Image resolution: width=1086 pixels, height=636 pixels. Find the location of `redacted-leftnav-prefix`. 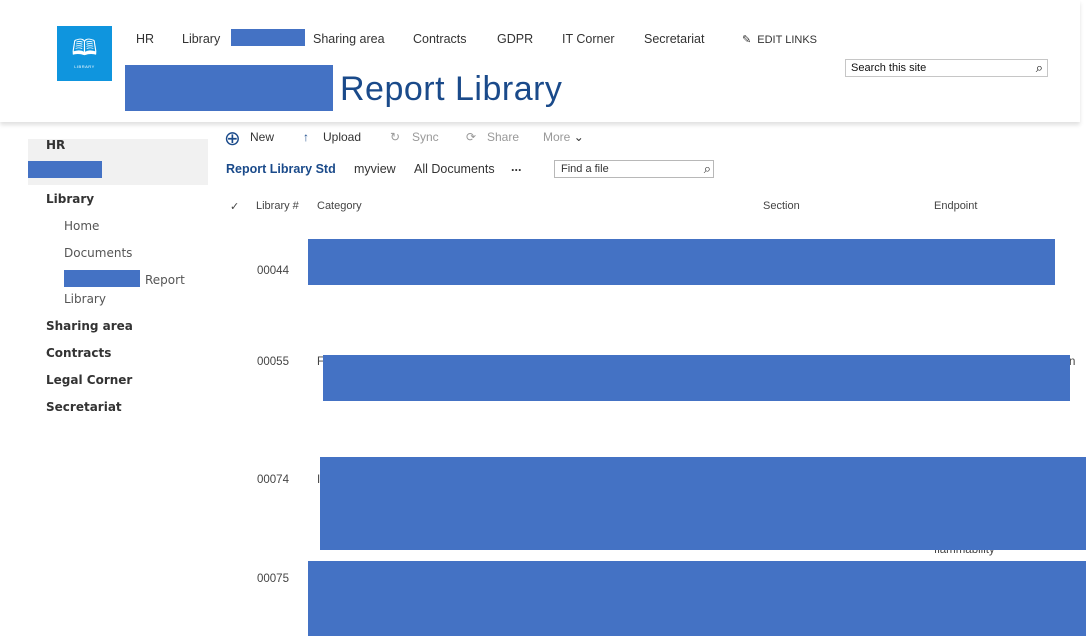

redacted-leftnav-prefix is located at coordinates (102, 278).